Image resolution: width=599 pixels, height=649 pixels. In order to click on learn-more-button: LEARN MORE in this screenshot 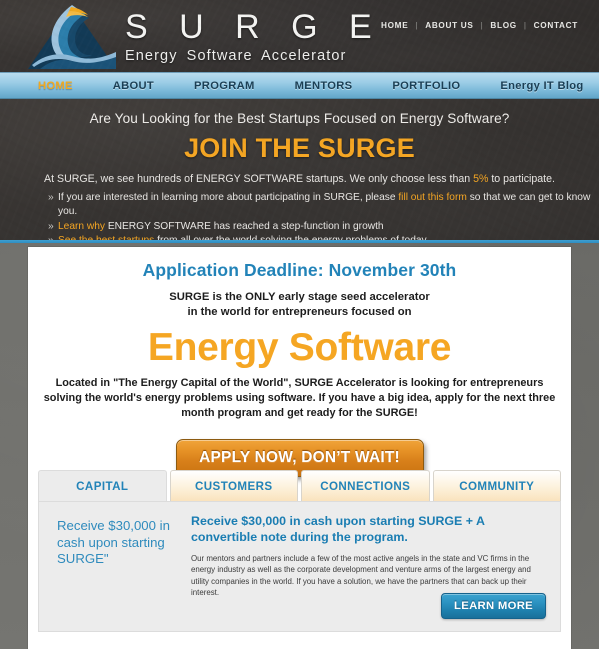, I will do `click(493, 606)`.